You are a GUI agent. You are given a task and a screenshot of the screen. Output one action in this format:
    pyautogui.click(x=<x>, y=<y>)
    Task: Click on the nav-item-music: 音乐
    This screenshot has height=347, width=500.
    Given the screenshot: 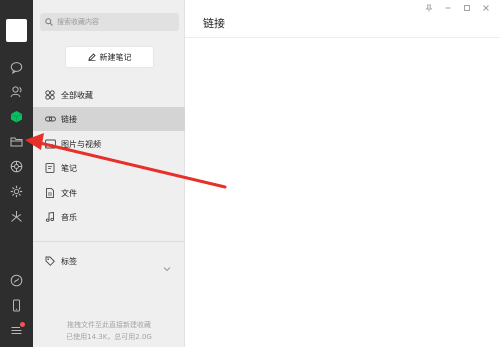 What is the action you would take?
    pyautogui.click(x=109, y=217)
    